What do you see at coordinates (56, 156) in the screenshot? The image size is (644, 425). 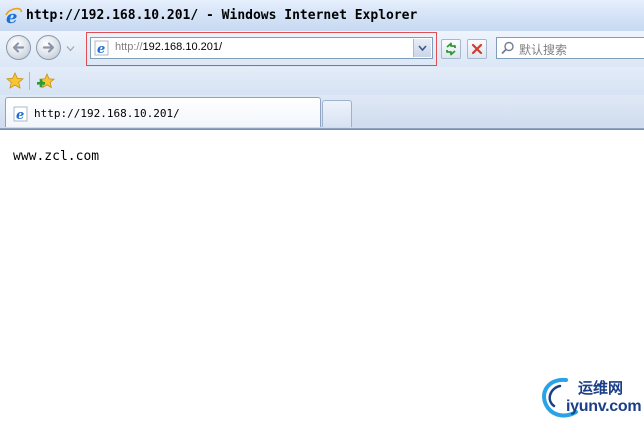 I see `page-body-text: www.zcl.com` at bounding box center [56, 156].